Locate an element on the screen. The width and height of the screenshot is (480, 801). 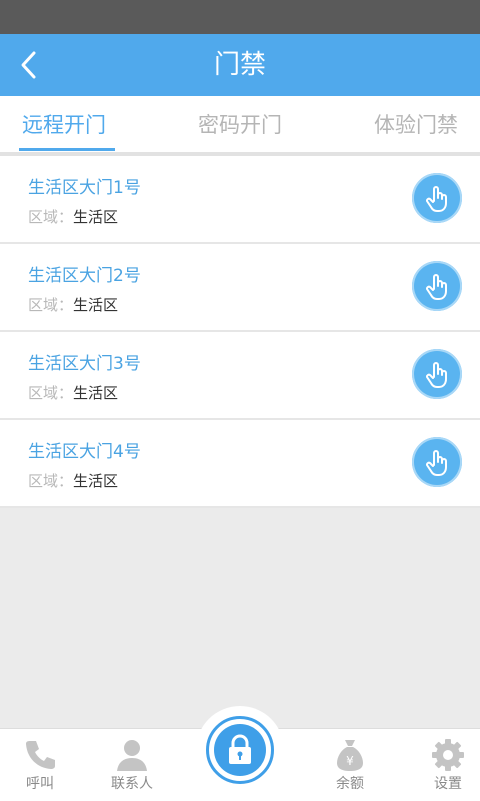
tab-remote-open: 远程开门 is located at coordinates (64, 124).